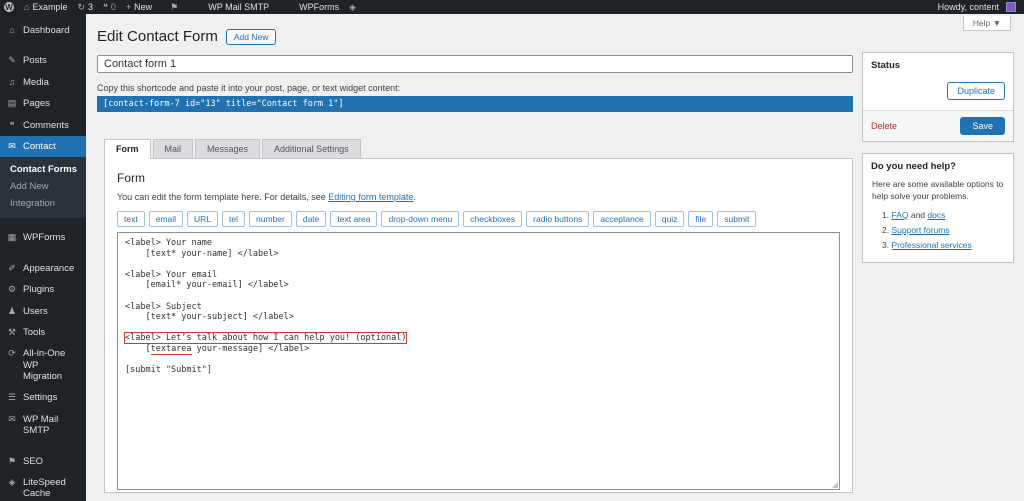 The width and height of the screenshot is (1024, 501). Describe the element at coordinates (986, 23) in the screenshot. I see `help-dropdown-button: Help ▼` at that location.